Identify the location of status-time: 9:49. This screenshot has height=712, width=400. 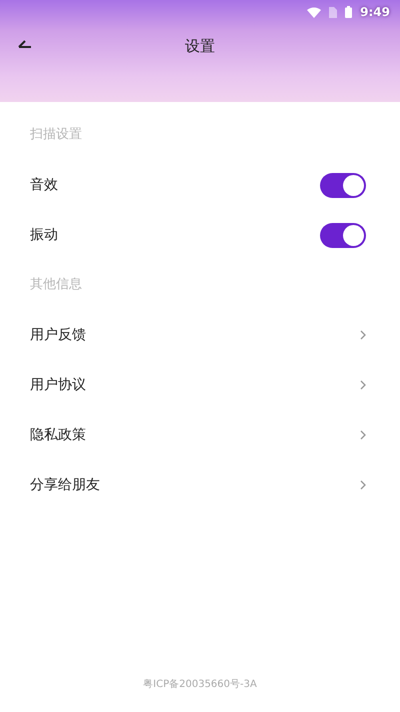
(375, 12).